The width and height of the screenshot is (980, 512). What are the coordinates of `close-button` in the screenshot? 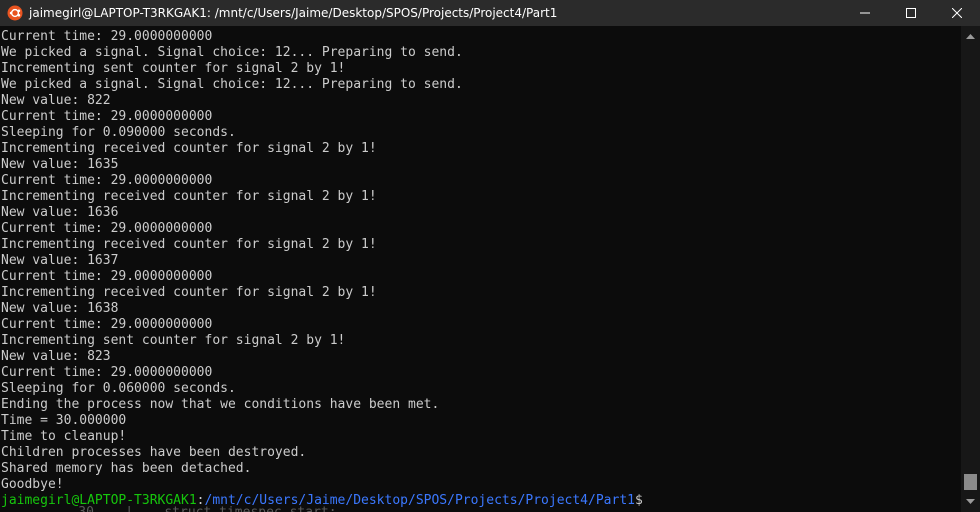 It's located at (957, 13).